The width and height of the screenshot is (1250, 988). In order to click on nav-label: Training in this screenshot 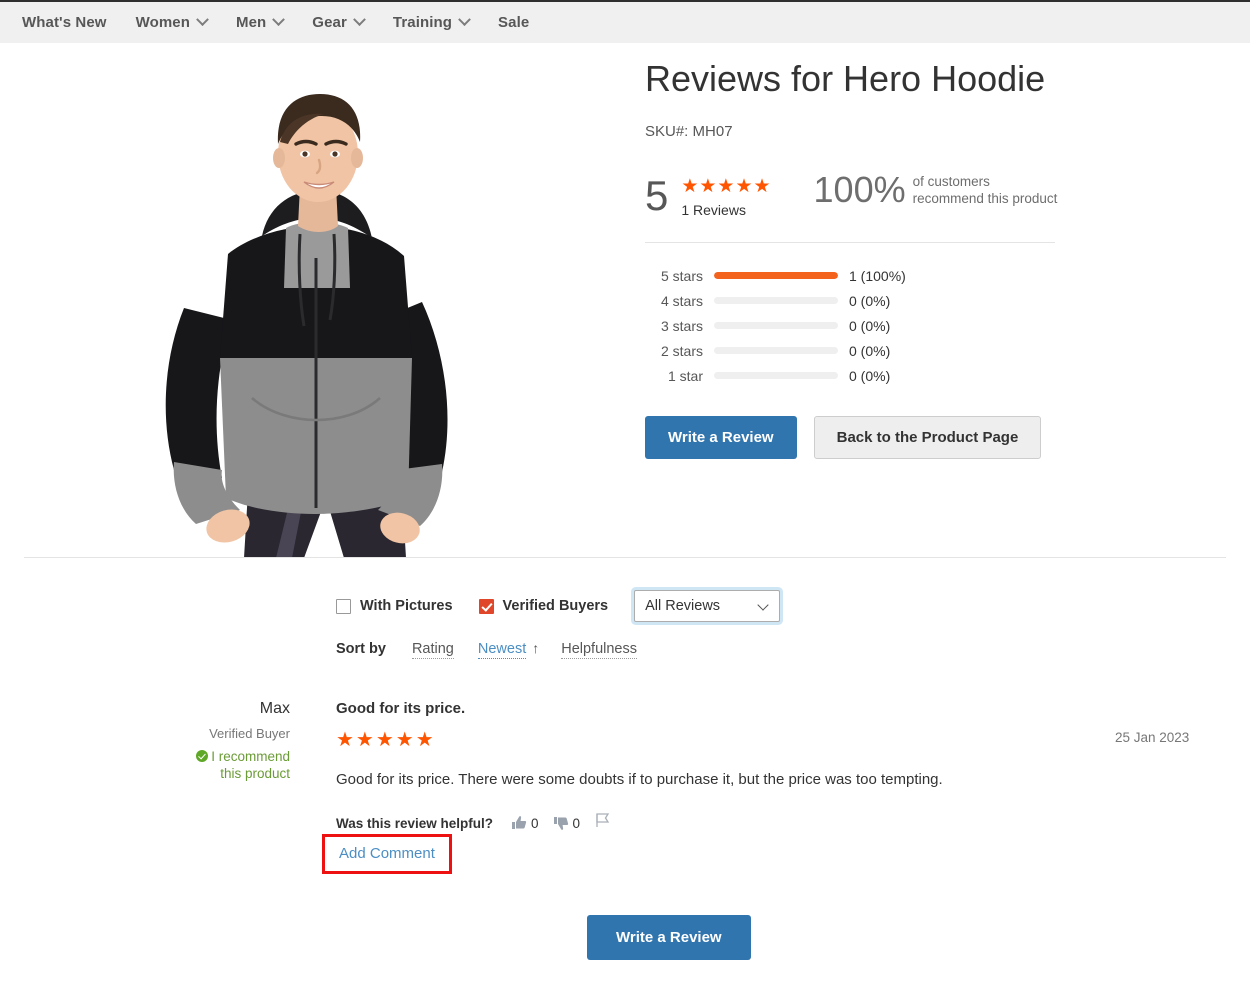, I will do `click(422, 22)`.